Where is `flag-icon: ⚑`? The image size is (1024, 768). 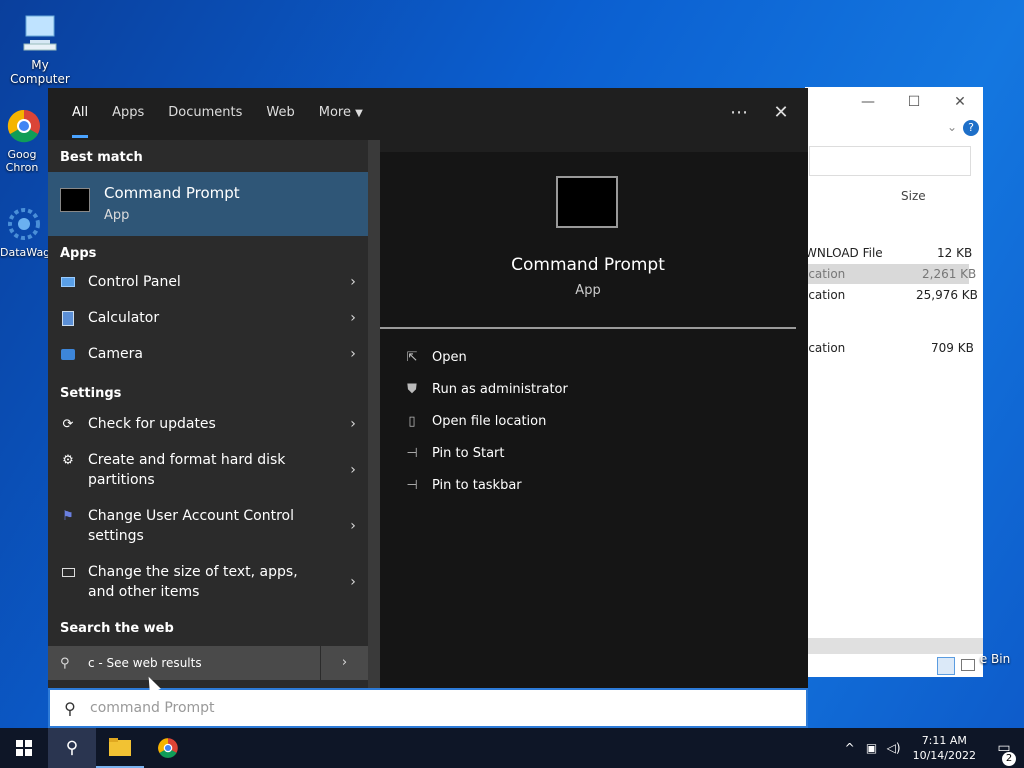 flag-icon: ⚑ is located at coordinates (68, 516).